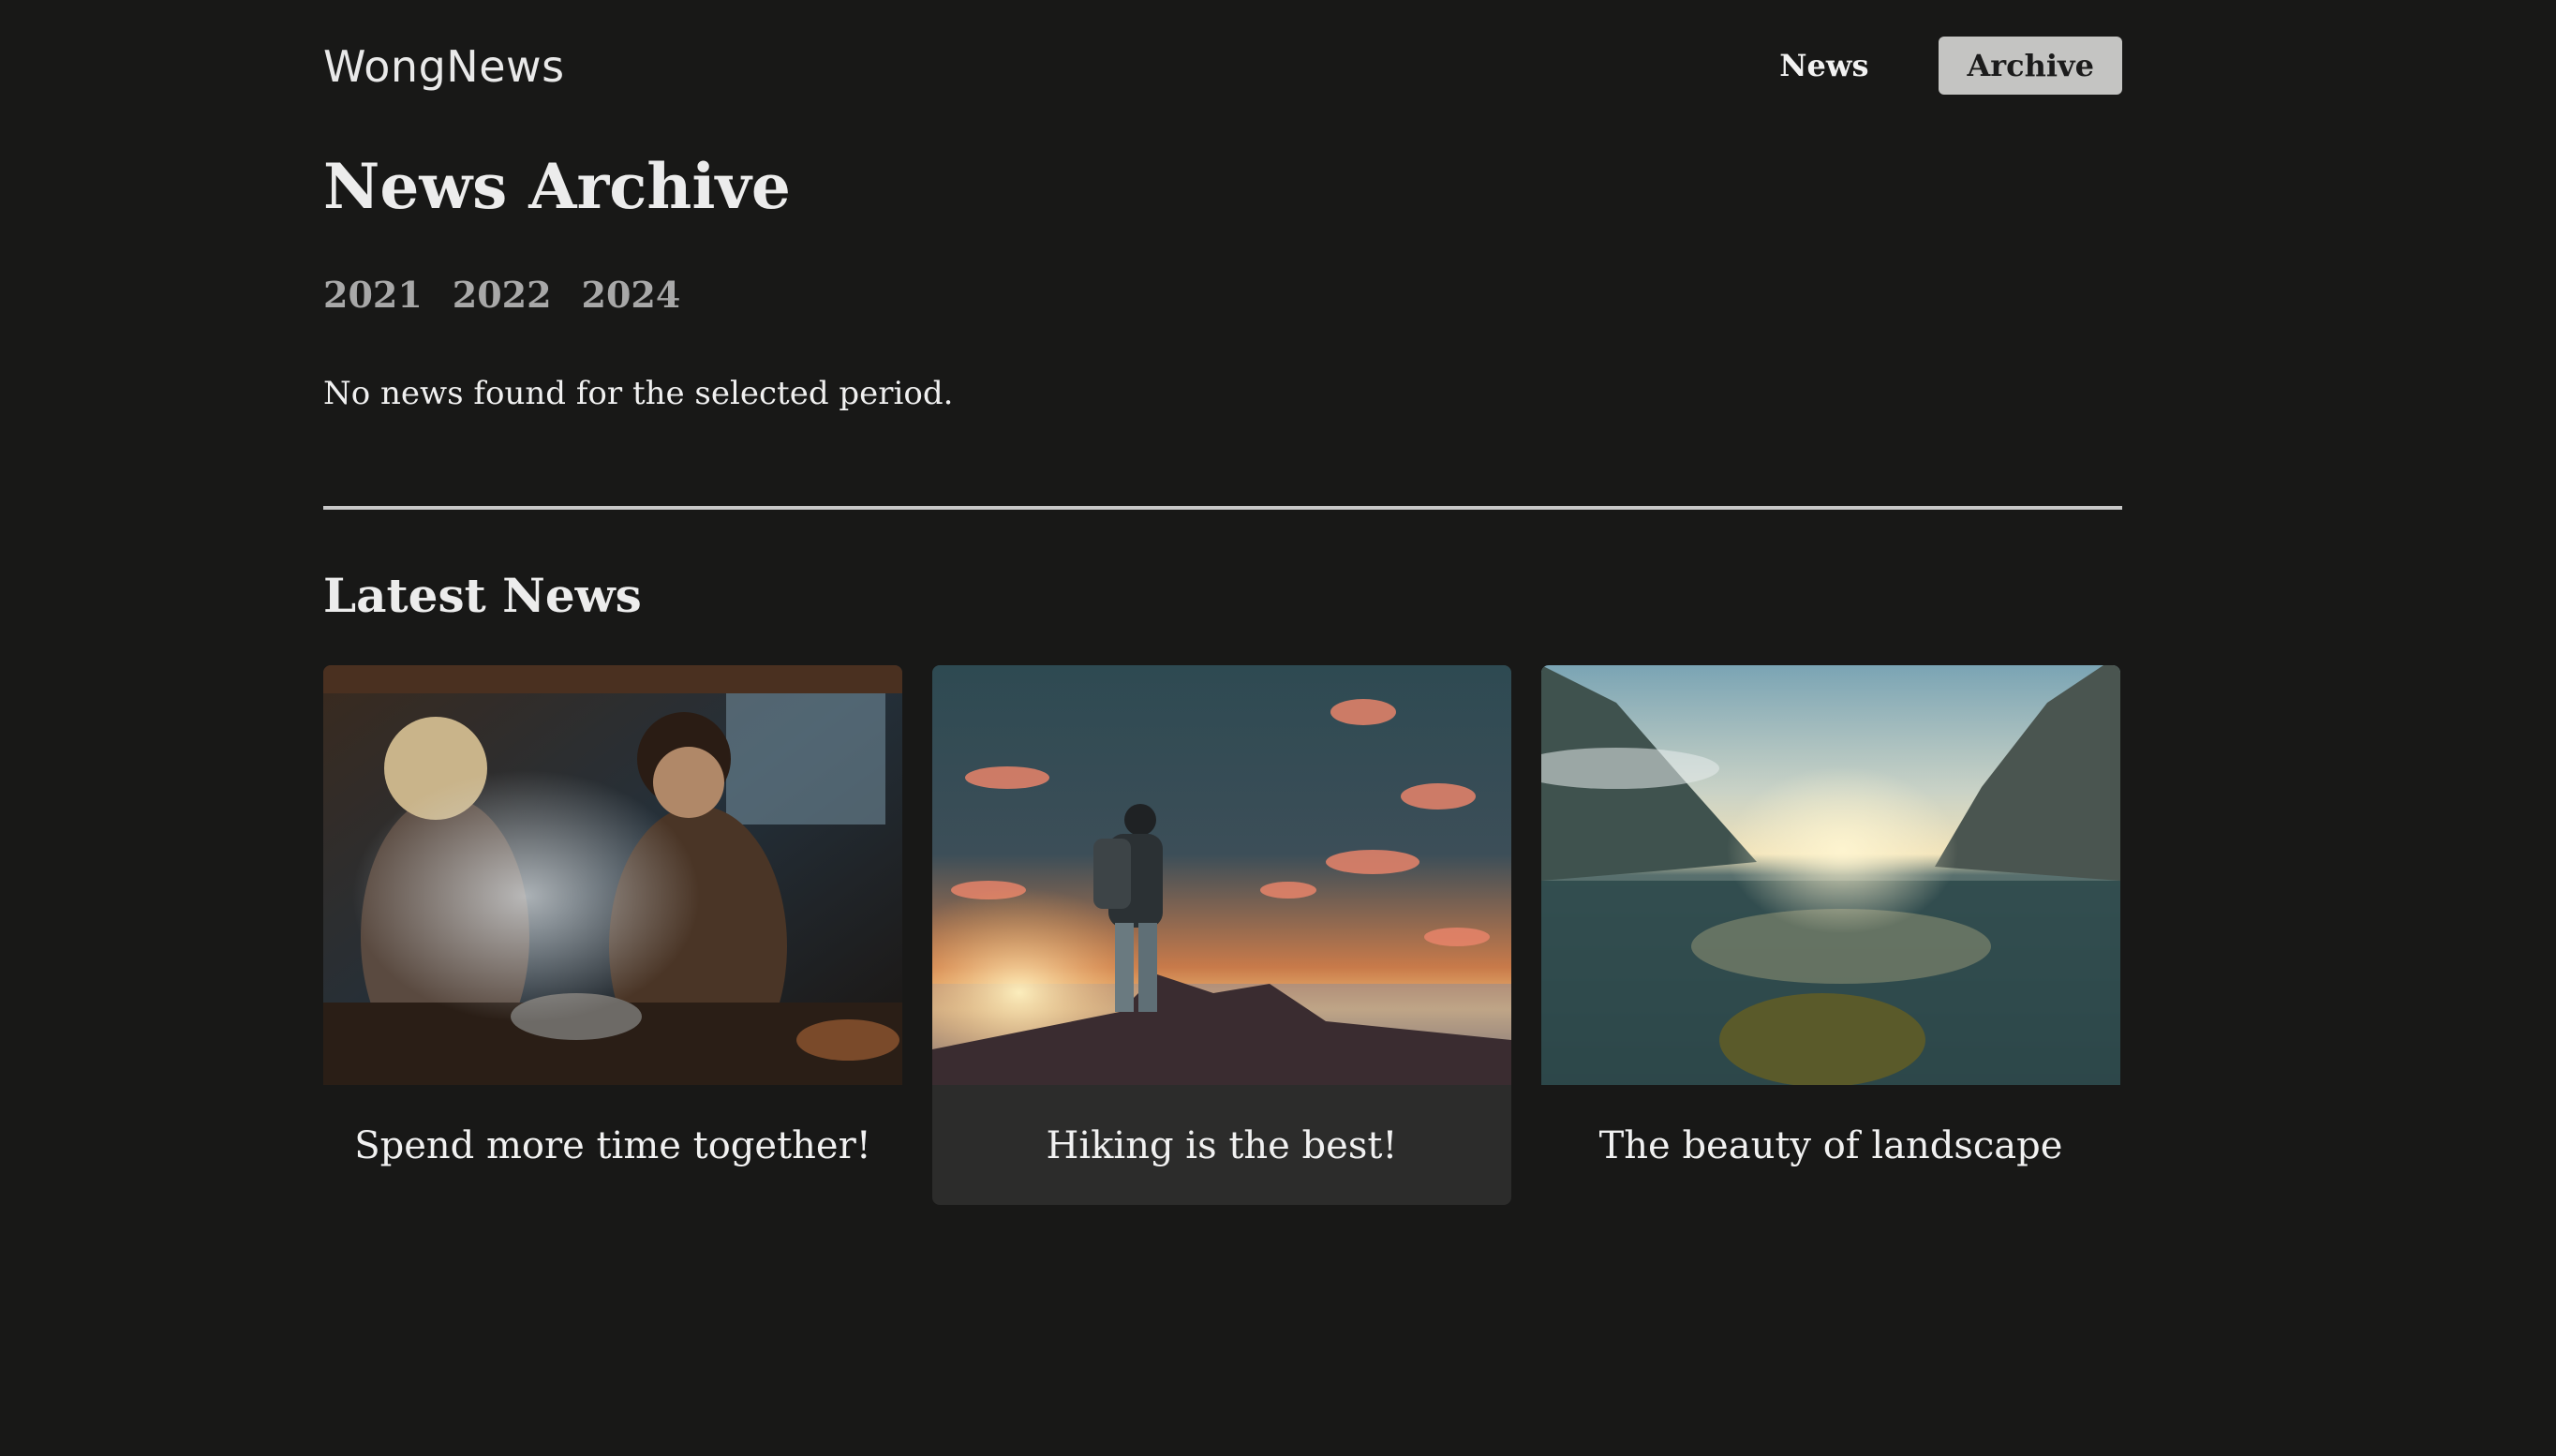 The height and width of the screenshot is (1456, 2556). Describe the element at coordinates (2030, 66) in the screenshot. I see `nav-archive-link: Archive` at that location.